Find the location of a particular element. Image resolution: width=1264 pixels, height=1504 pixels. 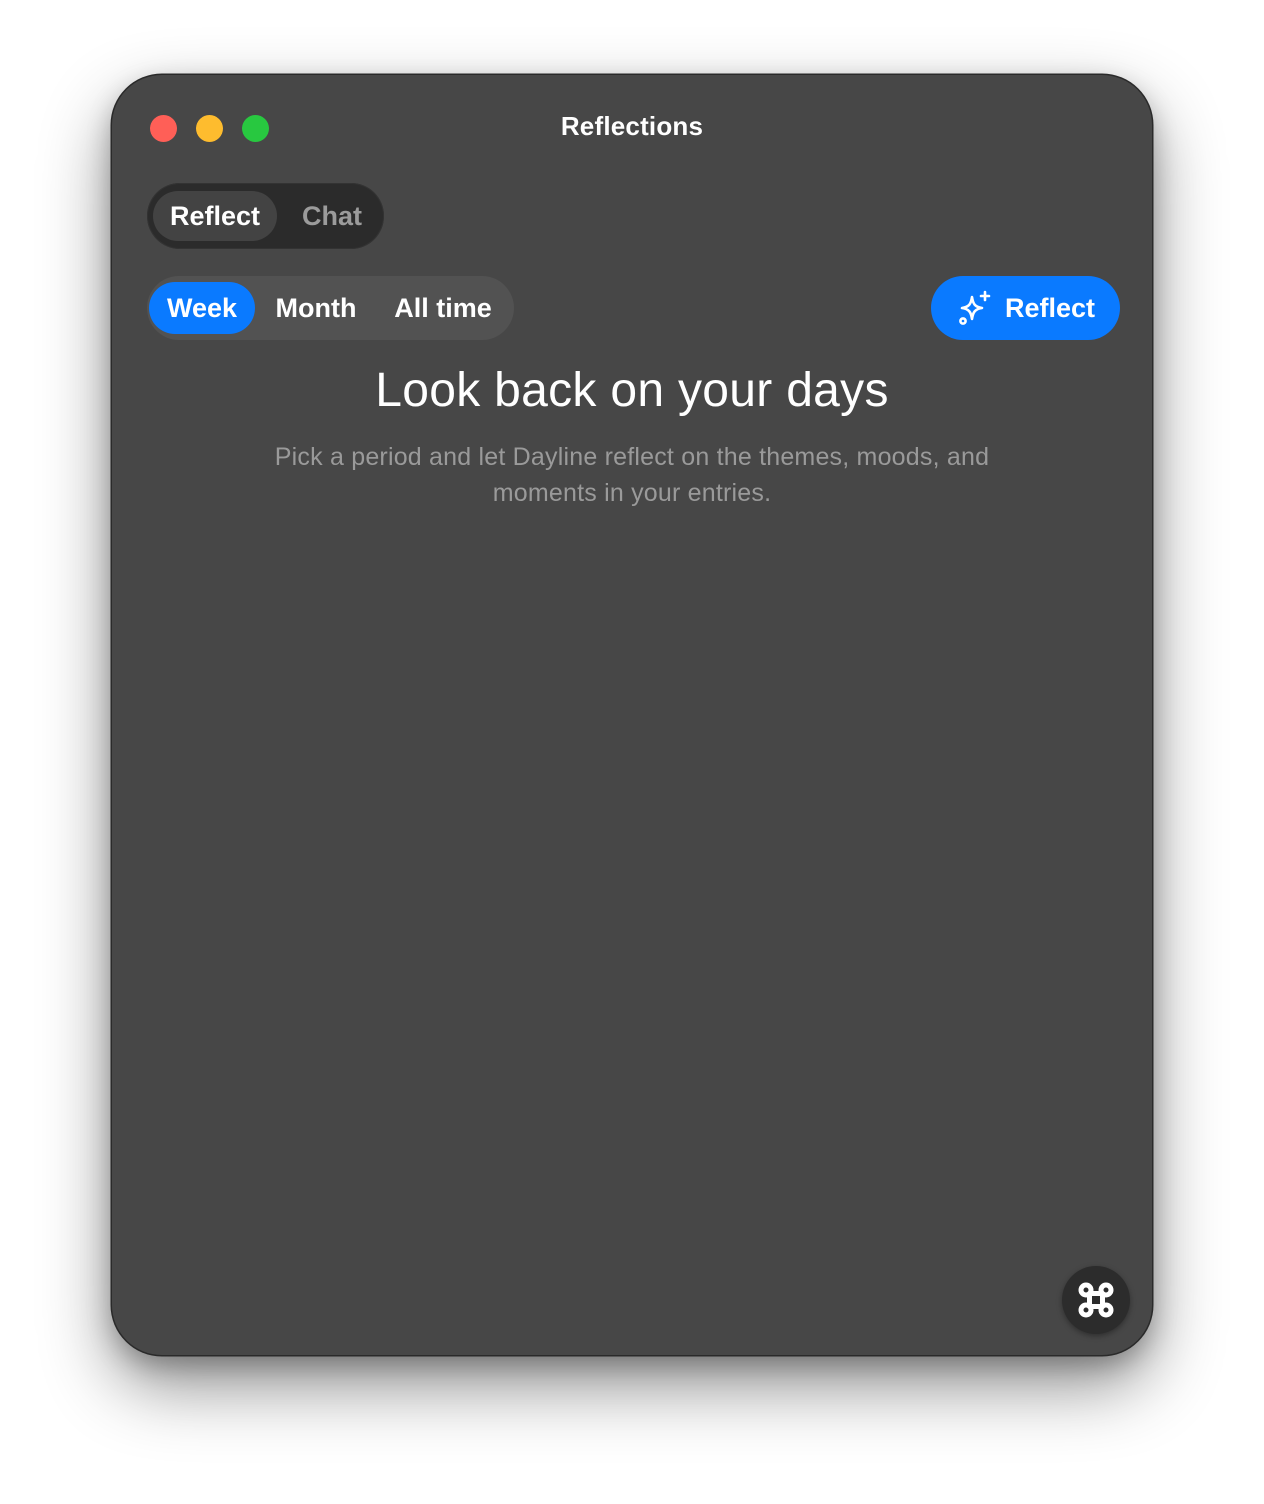

tab-reflect: Reflect is located at coordinates (215, 216).